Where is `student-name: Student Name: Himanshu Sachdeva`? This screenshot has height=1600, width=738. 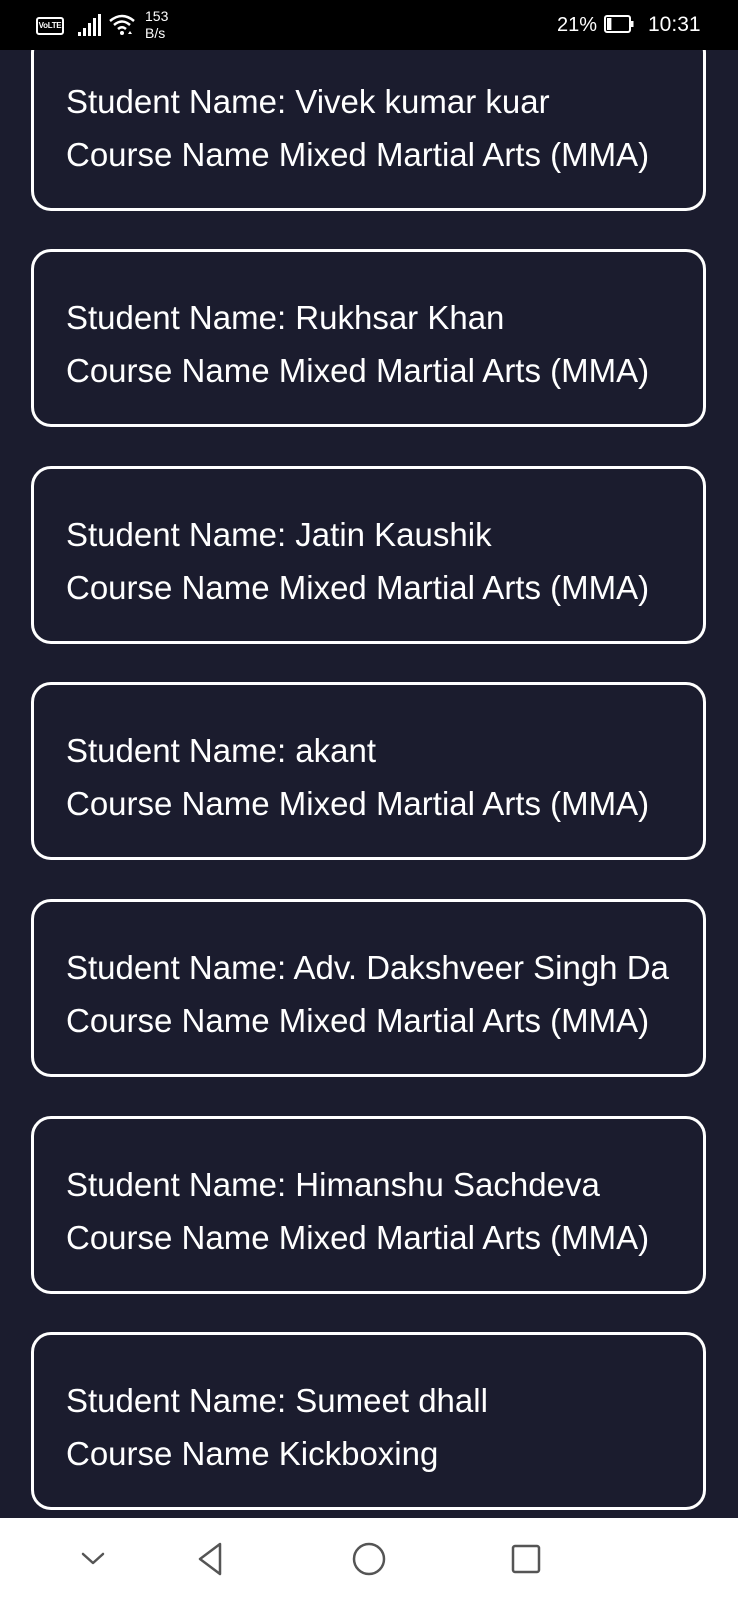 student-name: Student Name: Himanshu Sachdeva is located at coordinates (333, 1184).